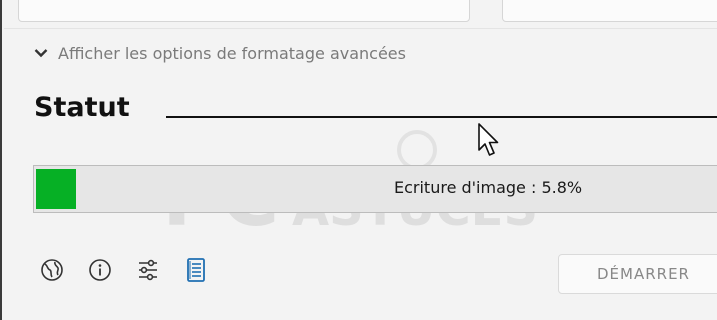 The image size is (717, 320). What do you see at coordinates (441, 117) in the screenshot?
I see `status-divider` at bounding box center [441, 117].